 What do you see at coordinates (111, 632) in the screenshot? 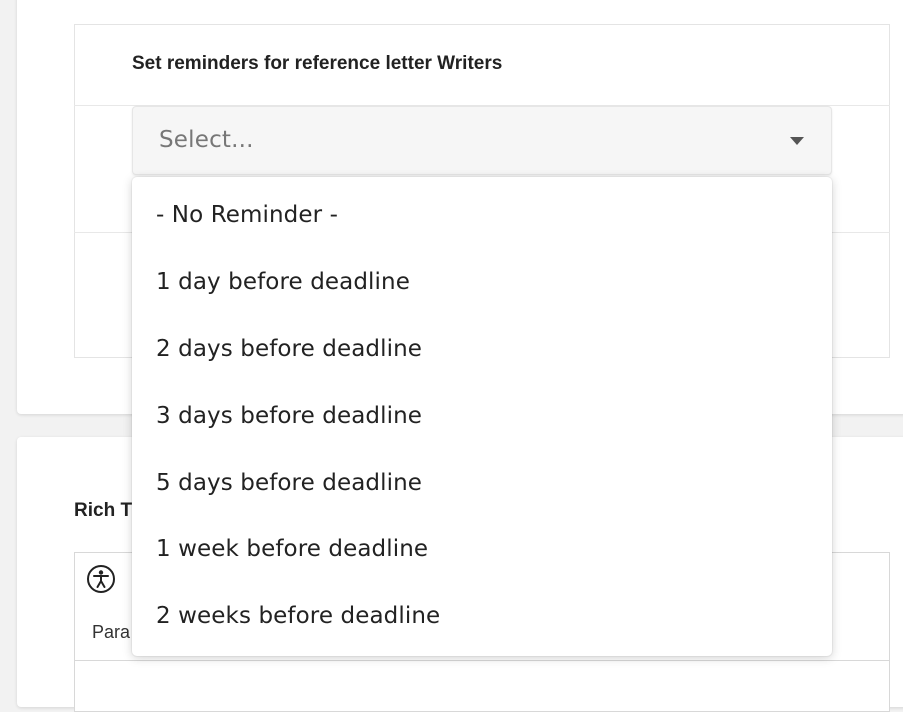
I see `paragraph-format-label: Para` at bounding box center [111, 632].